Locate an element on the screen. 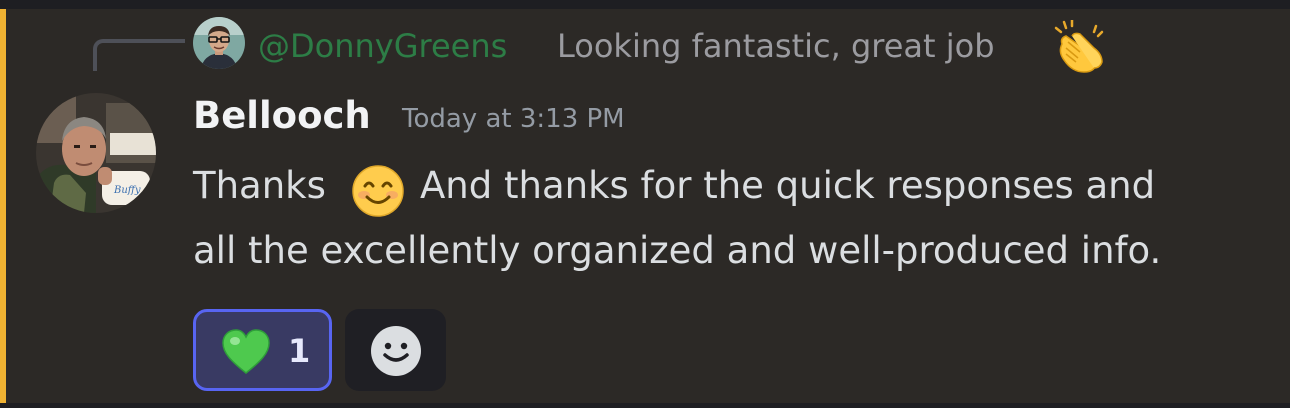 The height and width of the screenshot is (408, 1290). smiling-face-icon is located at coordinates (378, 191).